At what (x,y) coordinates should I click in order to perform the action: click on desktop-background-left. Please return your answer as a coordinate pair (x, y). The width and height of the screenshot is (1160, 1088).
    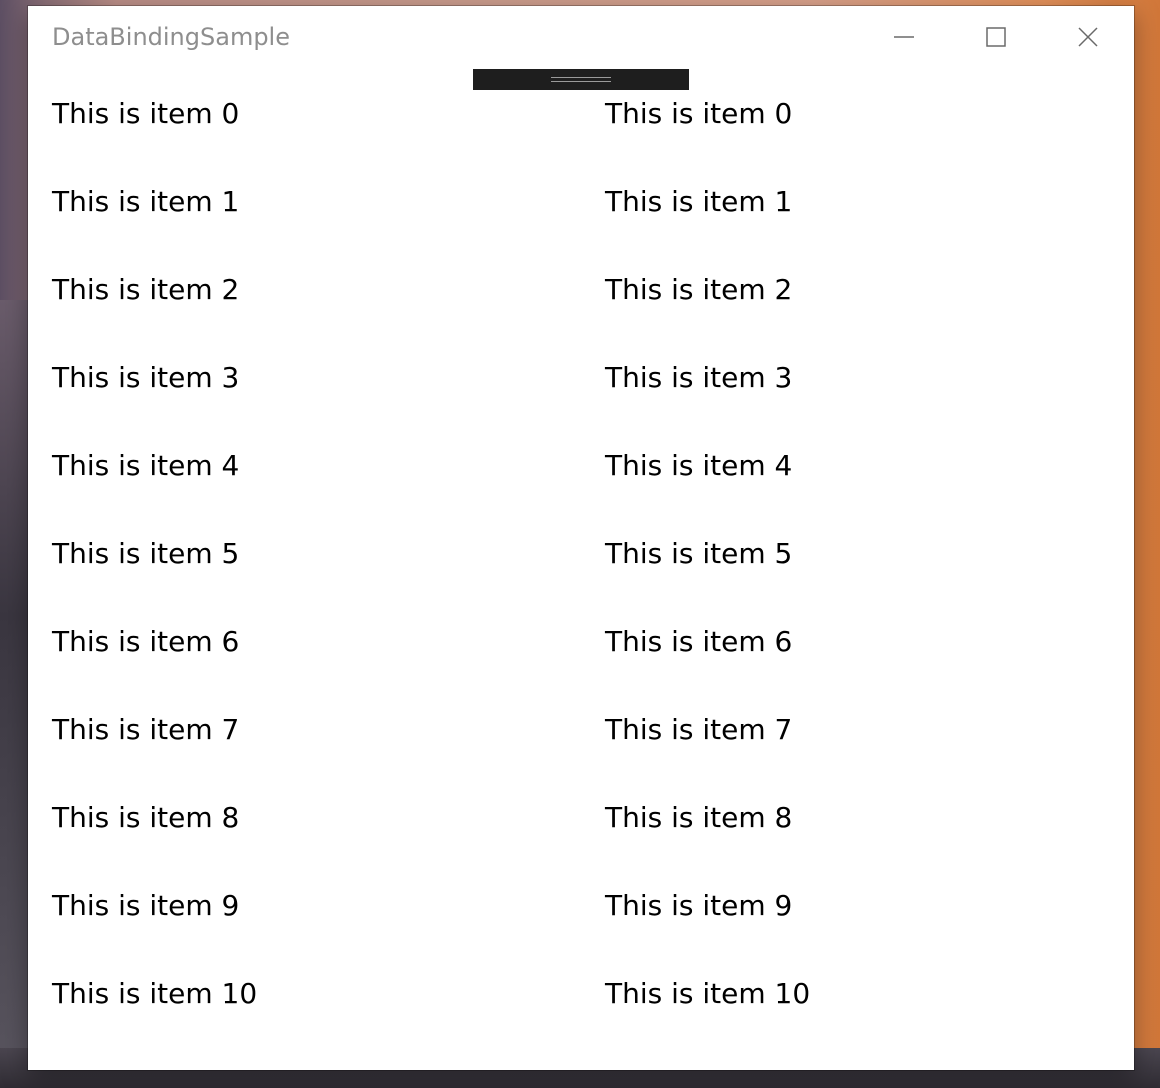
    Looking at the image, I should click on (14, 694).